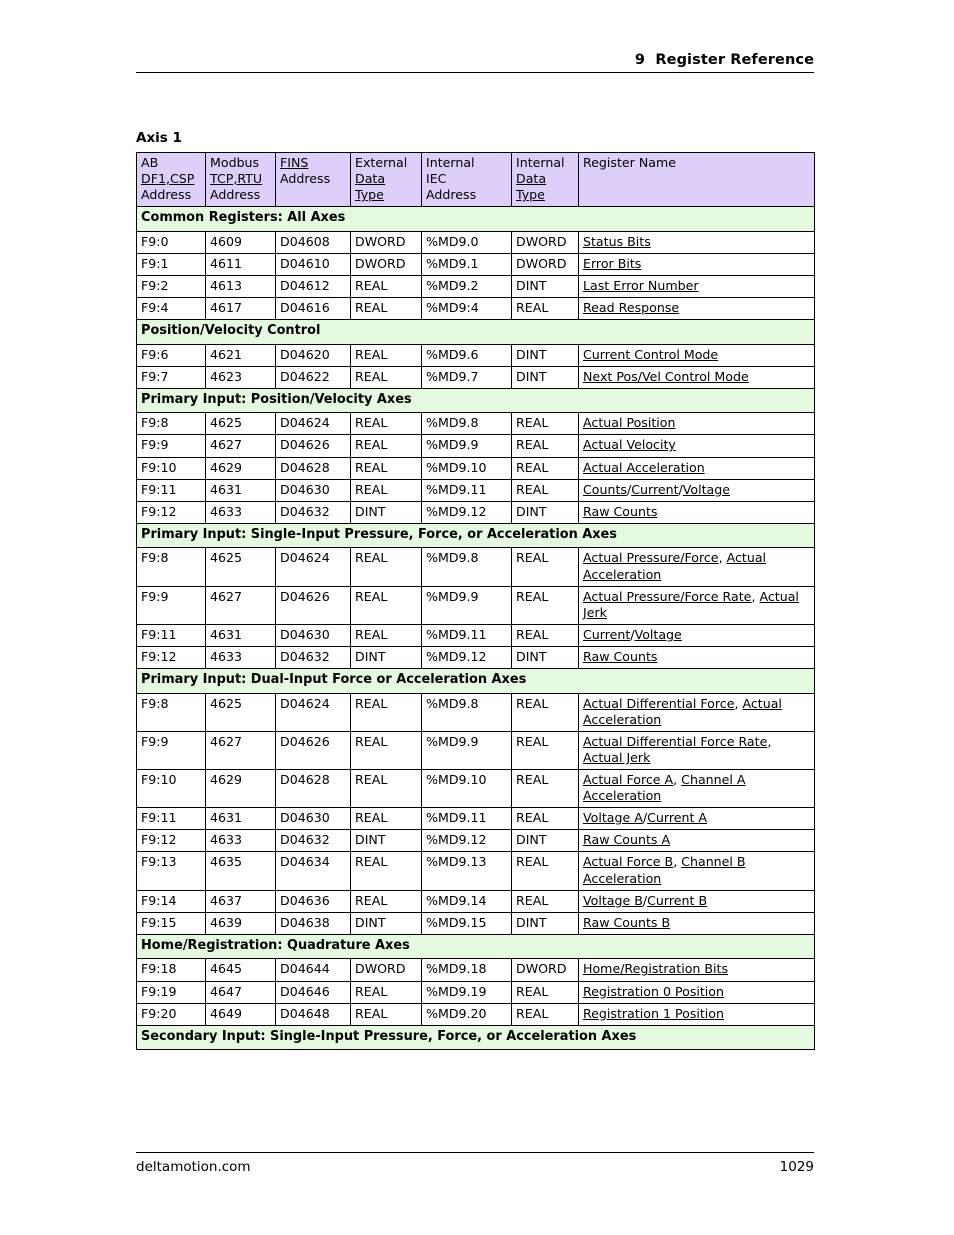  Describe the element at coordinates (658, 703) in the screenshot. I see `register-name-link: Actual Differential Force` at that location.